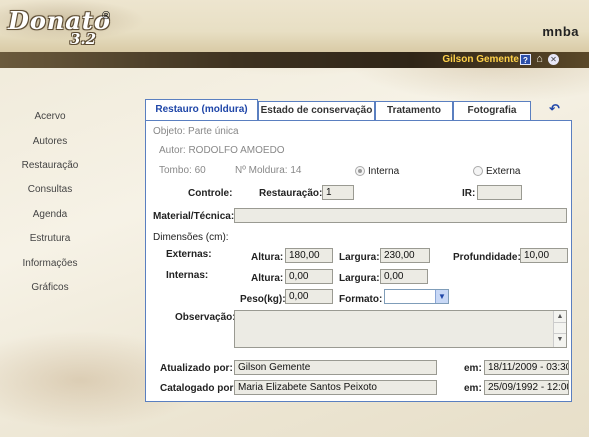  I want to click on material-tecnica-field, so click(400, 215).